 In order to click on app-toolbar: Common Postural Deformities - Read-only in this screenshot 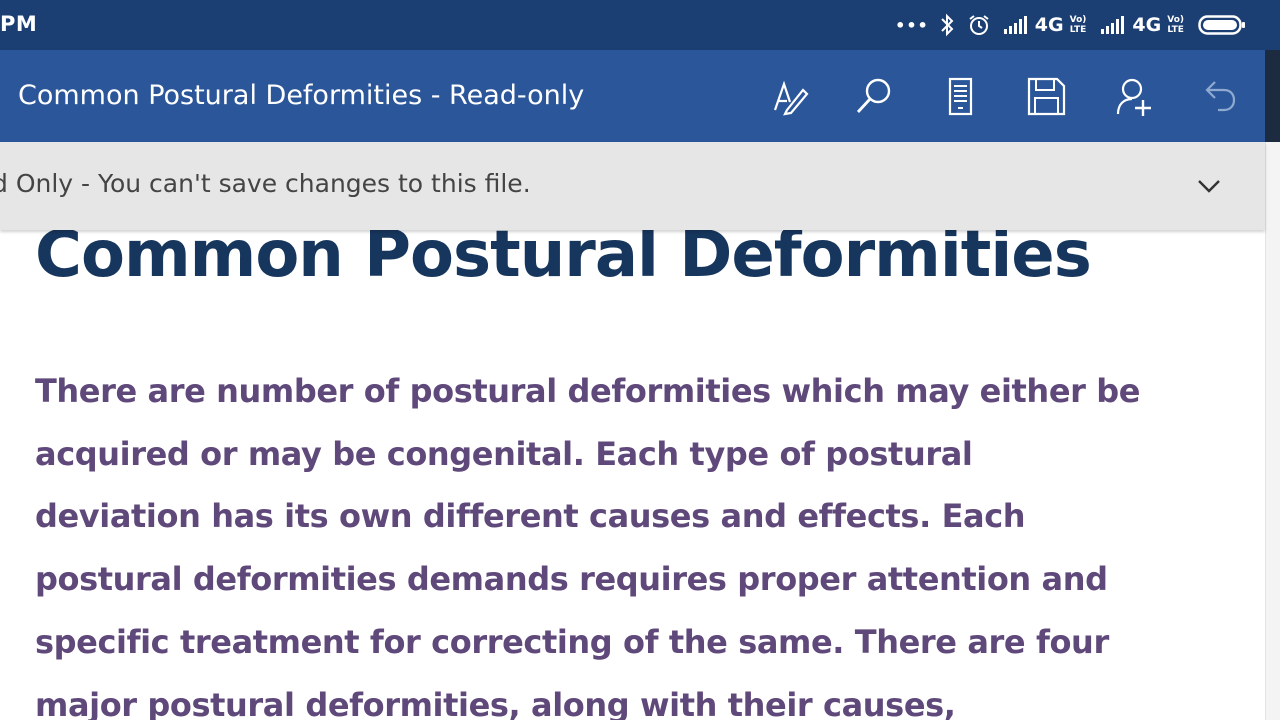, I will do `click(632, 96)`.